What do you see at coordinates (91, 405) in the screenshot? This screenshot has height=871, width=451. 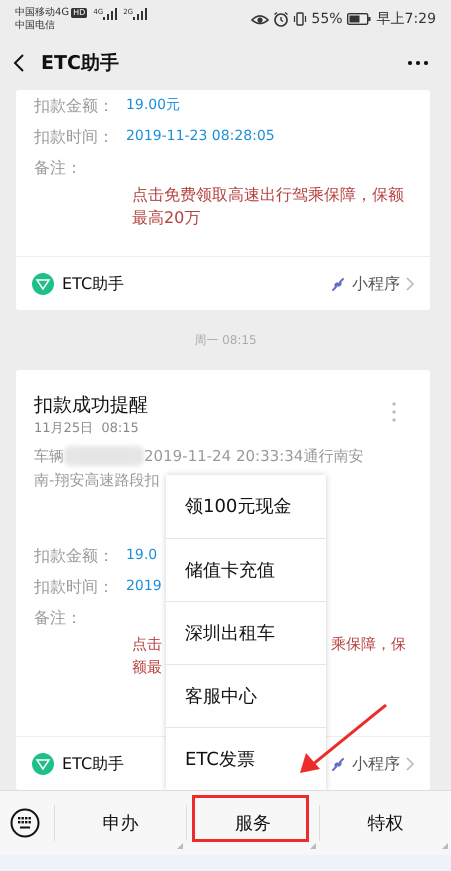 I see `message-title: 扣款成功提醒` at bounding box center [91, 405].